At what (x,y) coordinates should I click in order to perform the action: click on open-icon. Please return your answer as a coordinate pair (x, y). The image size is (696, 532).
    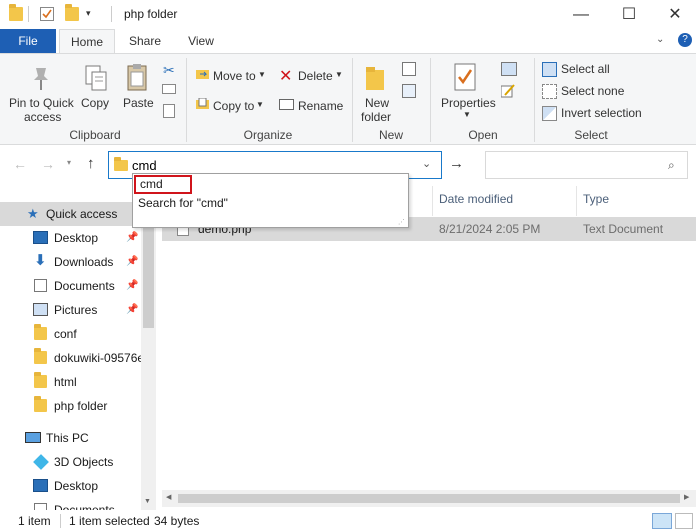
    Looking at the image, I should click on (509, 69).